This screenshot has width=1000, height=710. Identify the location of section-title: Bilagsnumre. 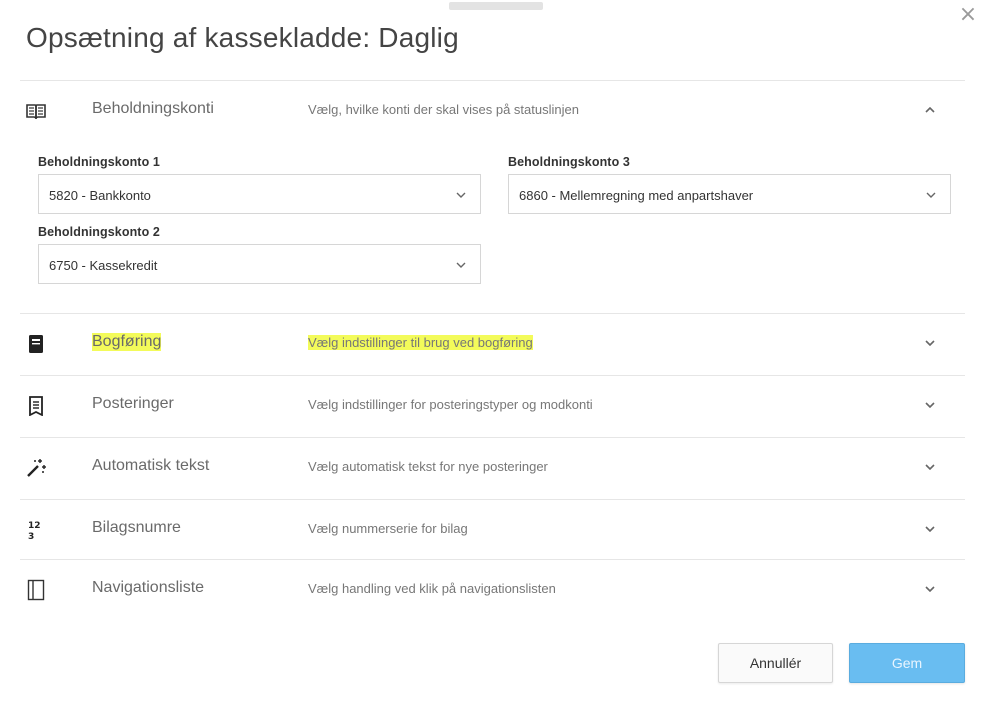
(136, 527).